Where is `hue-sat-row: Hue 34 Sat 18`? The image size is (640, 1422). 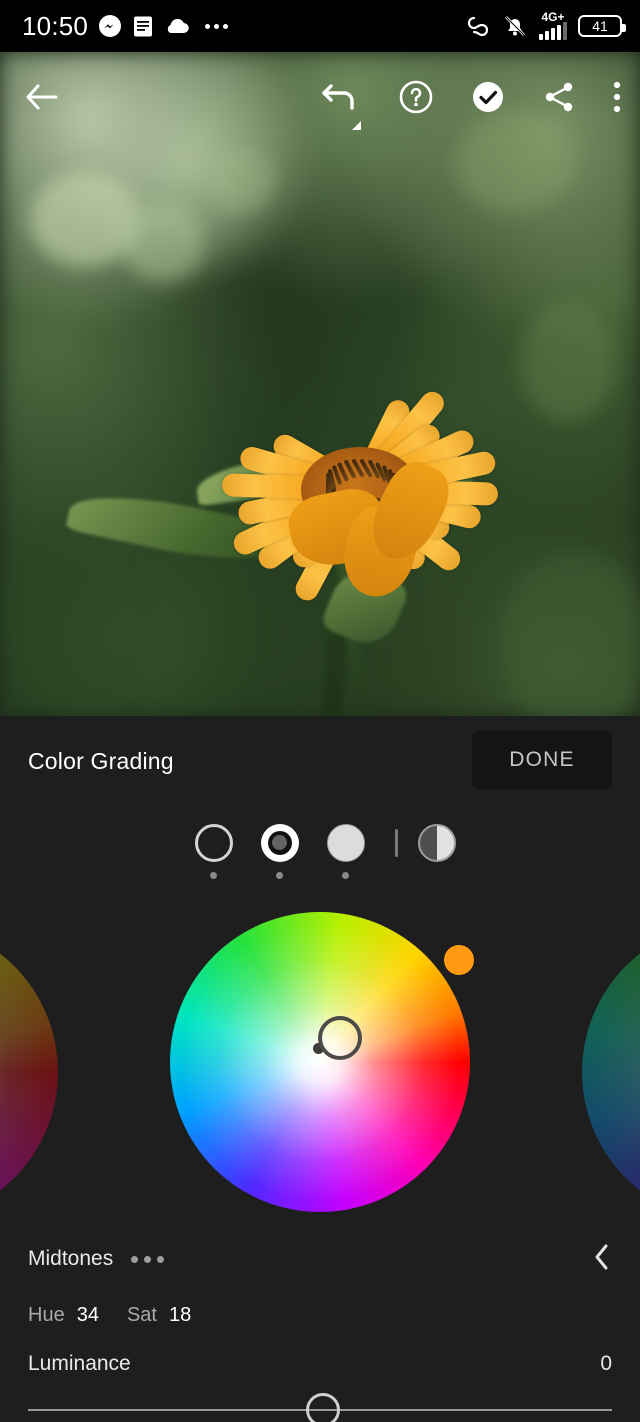
hue-sat-row: Hue 34 Sat 18 is located at coordinates (320, 1315).